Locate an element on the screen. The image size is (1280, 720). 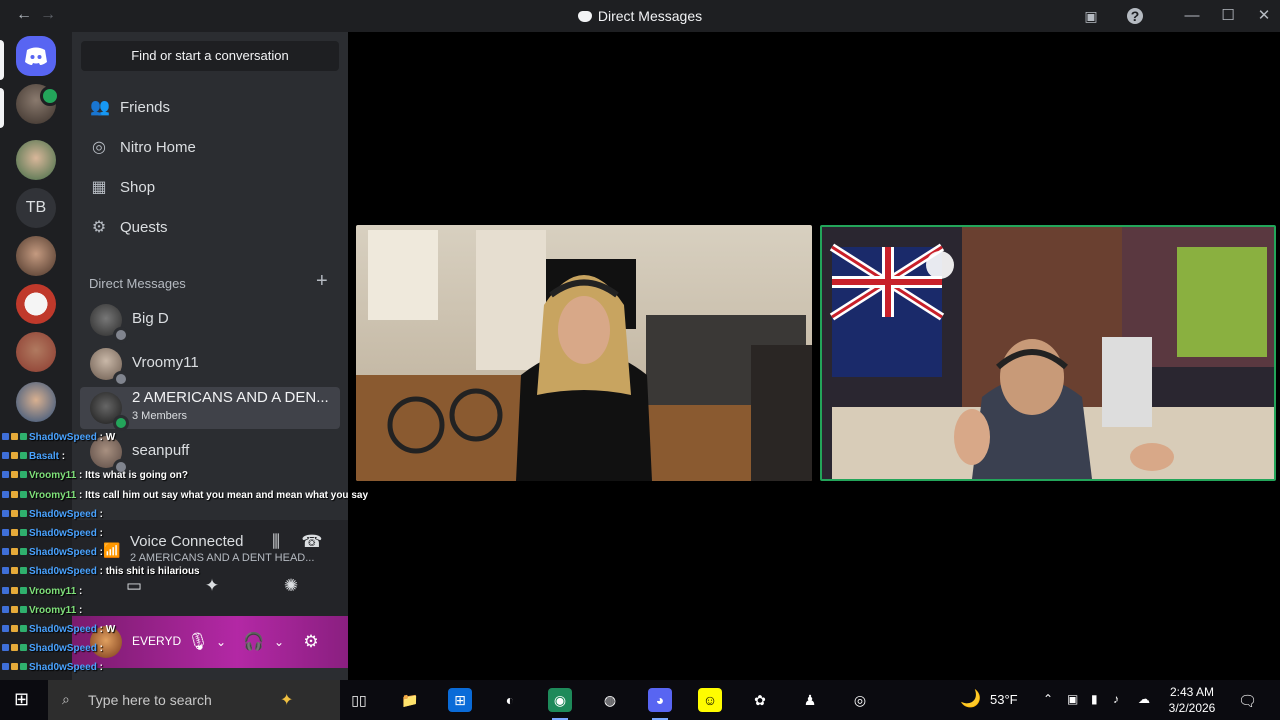
taskbar-app-edge-icon: ◉ is located at coordinates (560, 700).